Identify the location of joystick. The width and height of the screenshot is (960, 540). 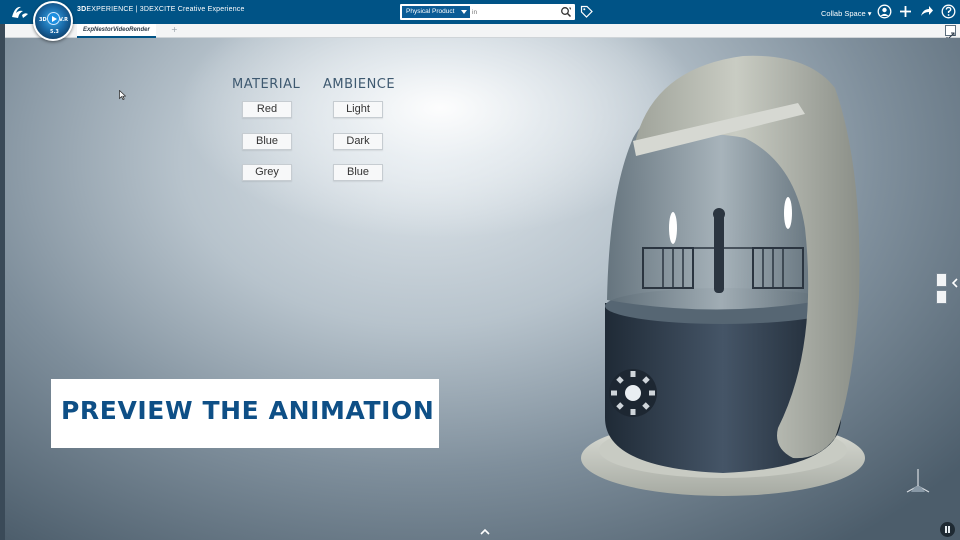
(719, 253).